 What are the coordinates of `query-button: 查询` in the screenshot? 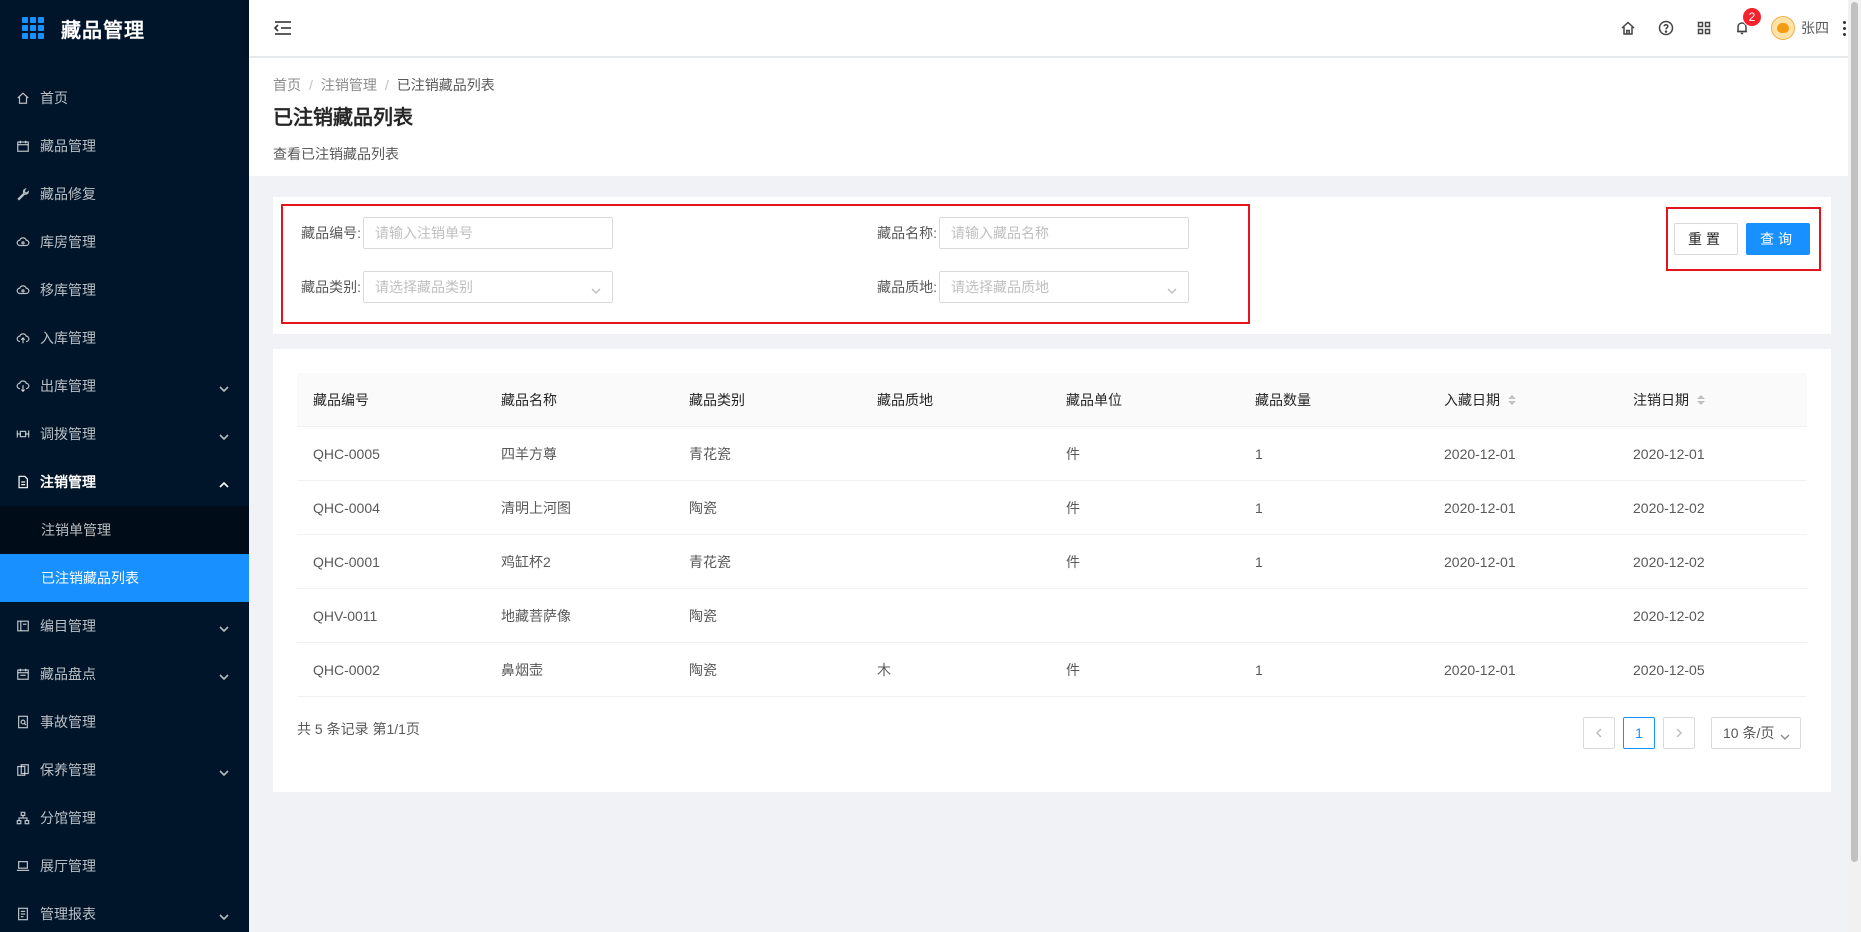 It's located at (1778, 239).